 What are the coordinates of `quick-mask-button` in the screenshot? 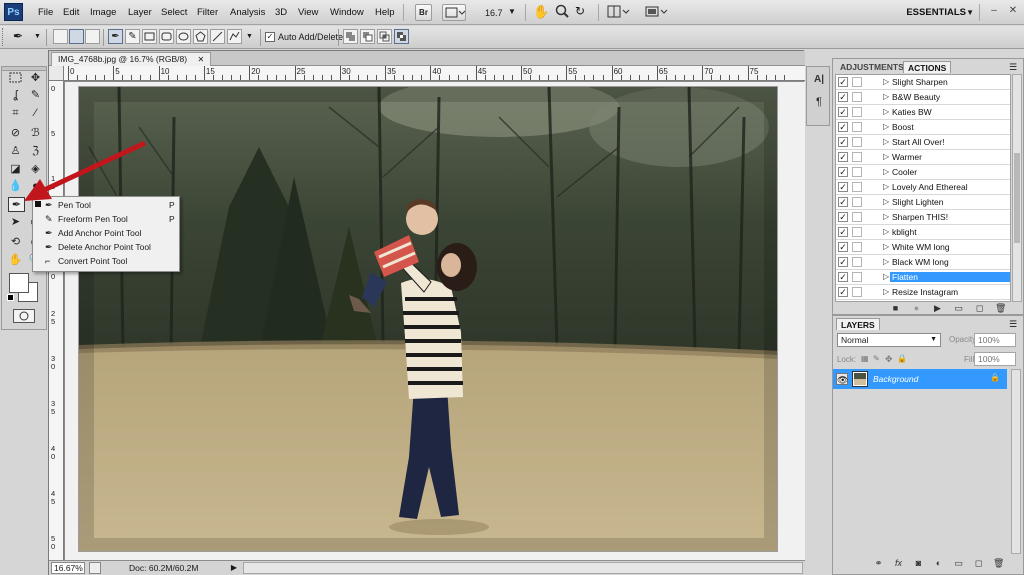 It's located at (24, 316).